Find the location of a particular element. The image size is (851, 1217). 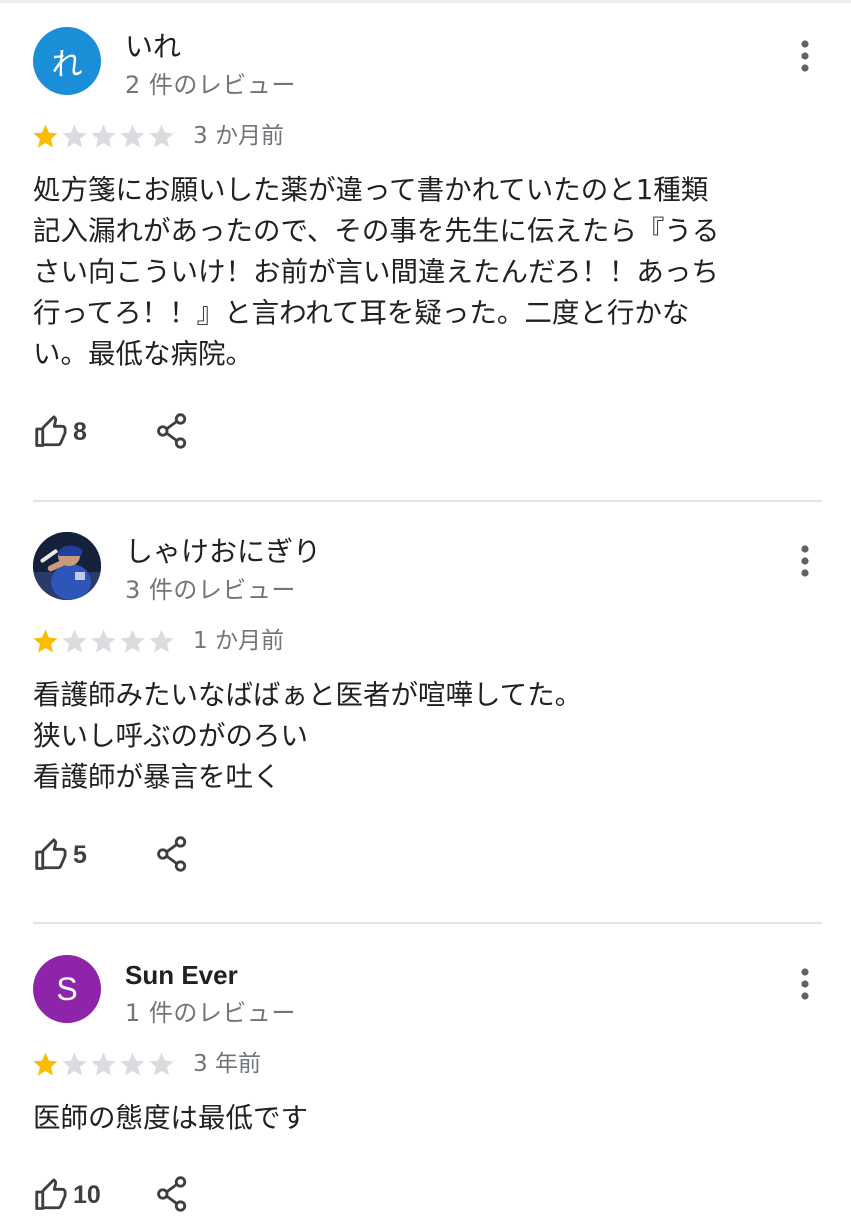

review-text-line: 記入漏れがあったので、その事を先生に伝えたら『うる is located at coordinates (376, 231).